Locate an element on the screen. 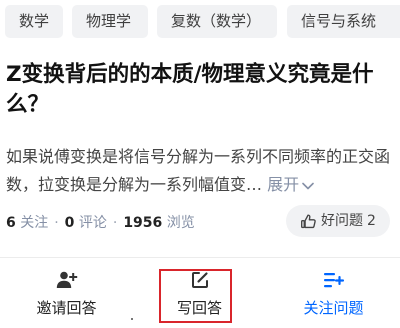  expand-button: 展开 is located at coordinates (290, 184).